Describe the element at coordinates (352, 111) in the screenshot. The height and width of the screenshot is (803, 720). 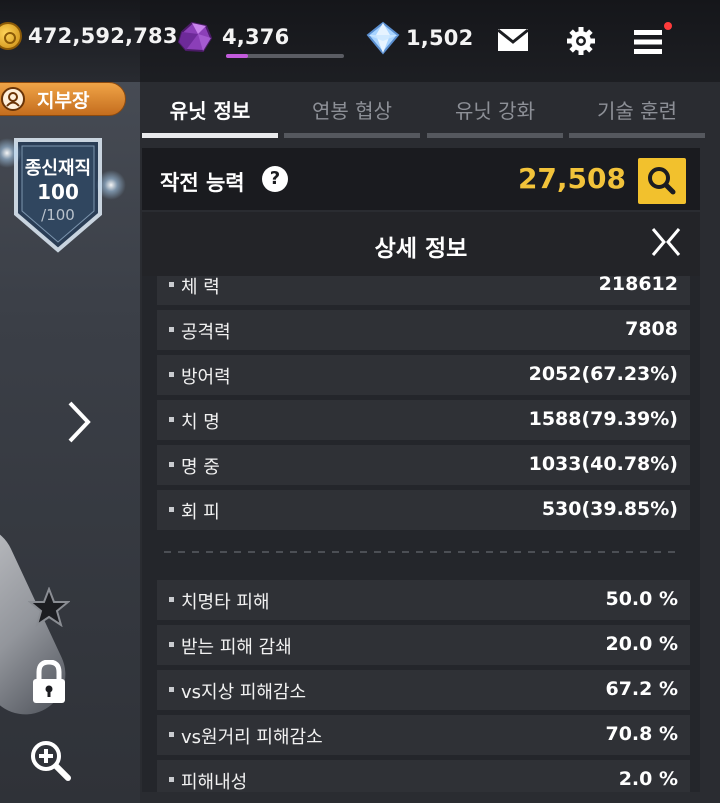
I see `tab-label: 연봉 협상` at that location.